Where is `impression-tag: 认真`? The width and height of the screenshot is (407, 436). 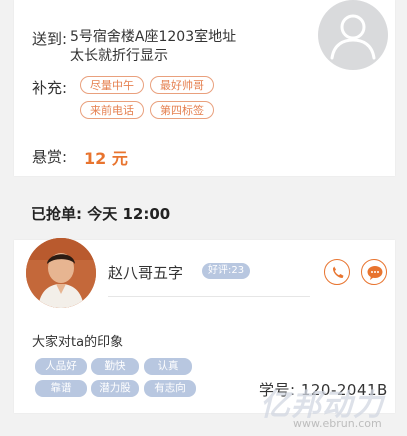 impression-tag: 认真 is located at coordinates (168, 366).